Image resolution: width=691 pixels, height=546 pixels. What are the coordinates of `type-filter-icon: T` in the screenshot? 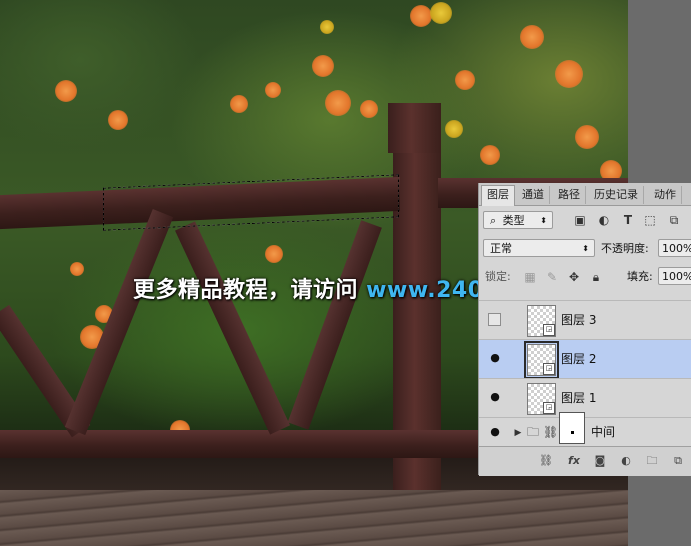 It's located at (628, 220).